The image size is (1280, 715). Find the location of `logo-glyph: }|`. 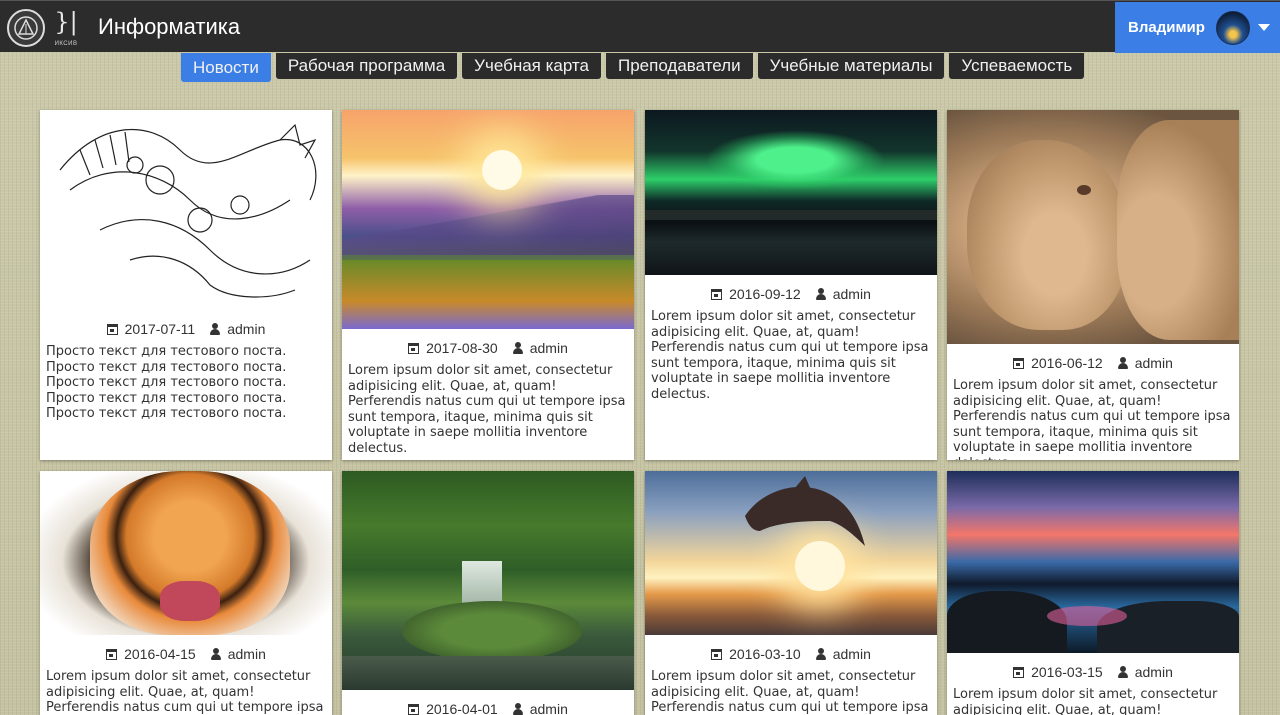

logo-glyph: }| is located at coordinates (66, 22).